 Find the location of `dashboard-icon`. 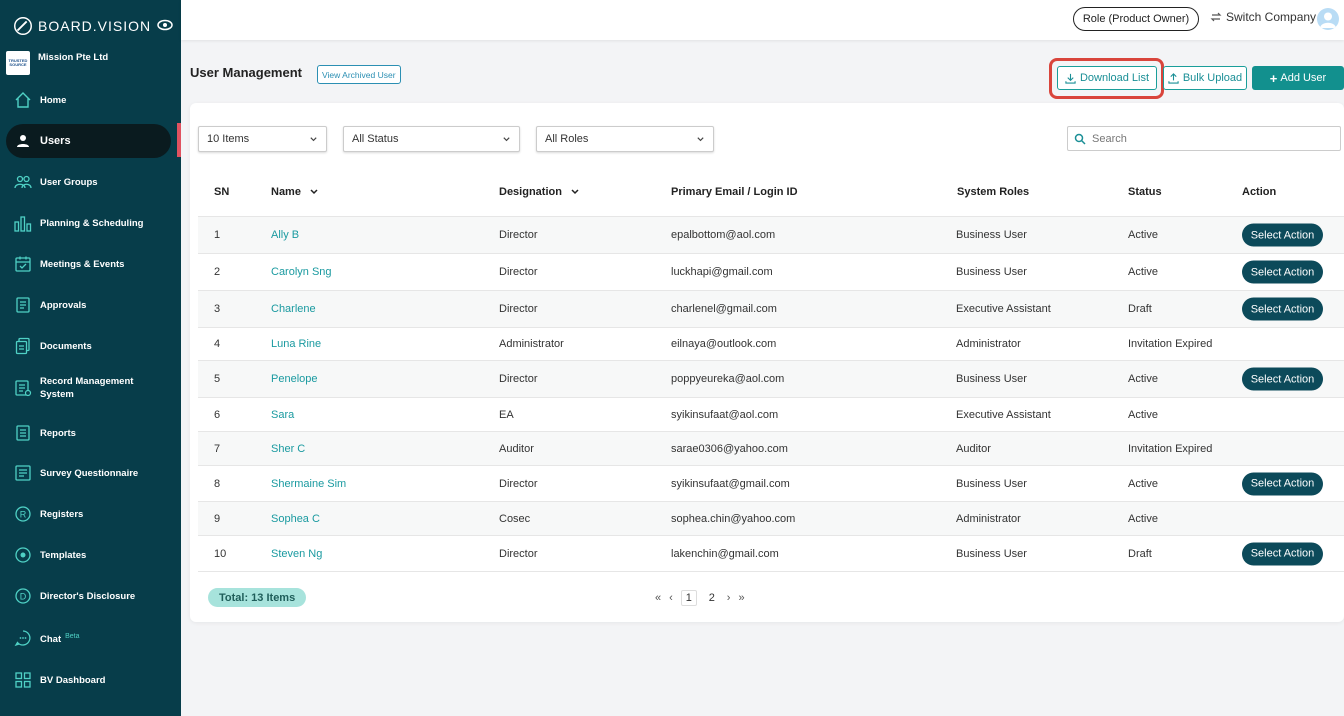

dashboard-icon is located at coordinates (23, 680).